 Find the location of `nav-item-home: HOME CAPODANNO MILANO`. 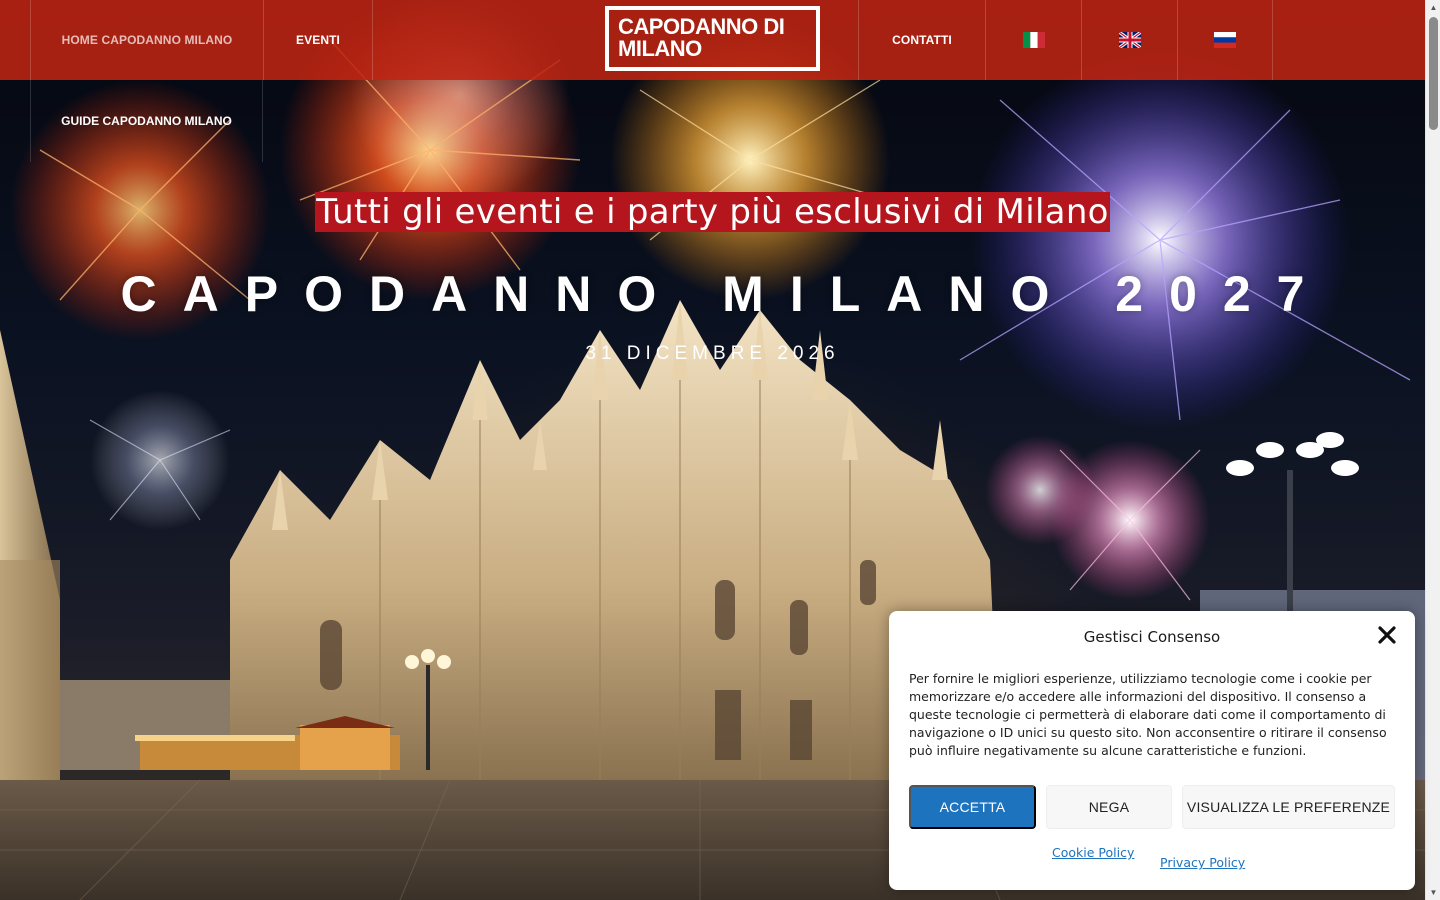

nav-item-home: HOME CAPODANNO MILANO is located at coordinates (146, 40).